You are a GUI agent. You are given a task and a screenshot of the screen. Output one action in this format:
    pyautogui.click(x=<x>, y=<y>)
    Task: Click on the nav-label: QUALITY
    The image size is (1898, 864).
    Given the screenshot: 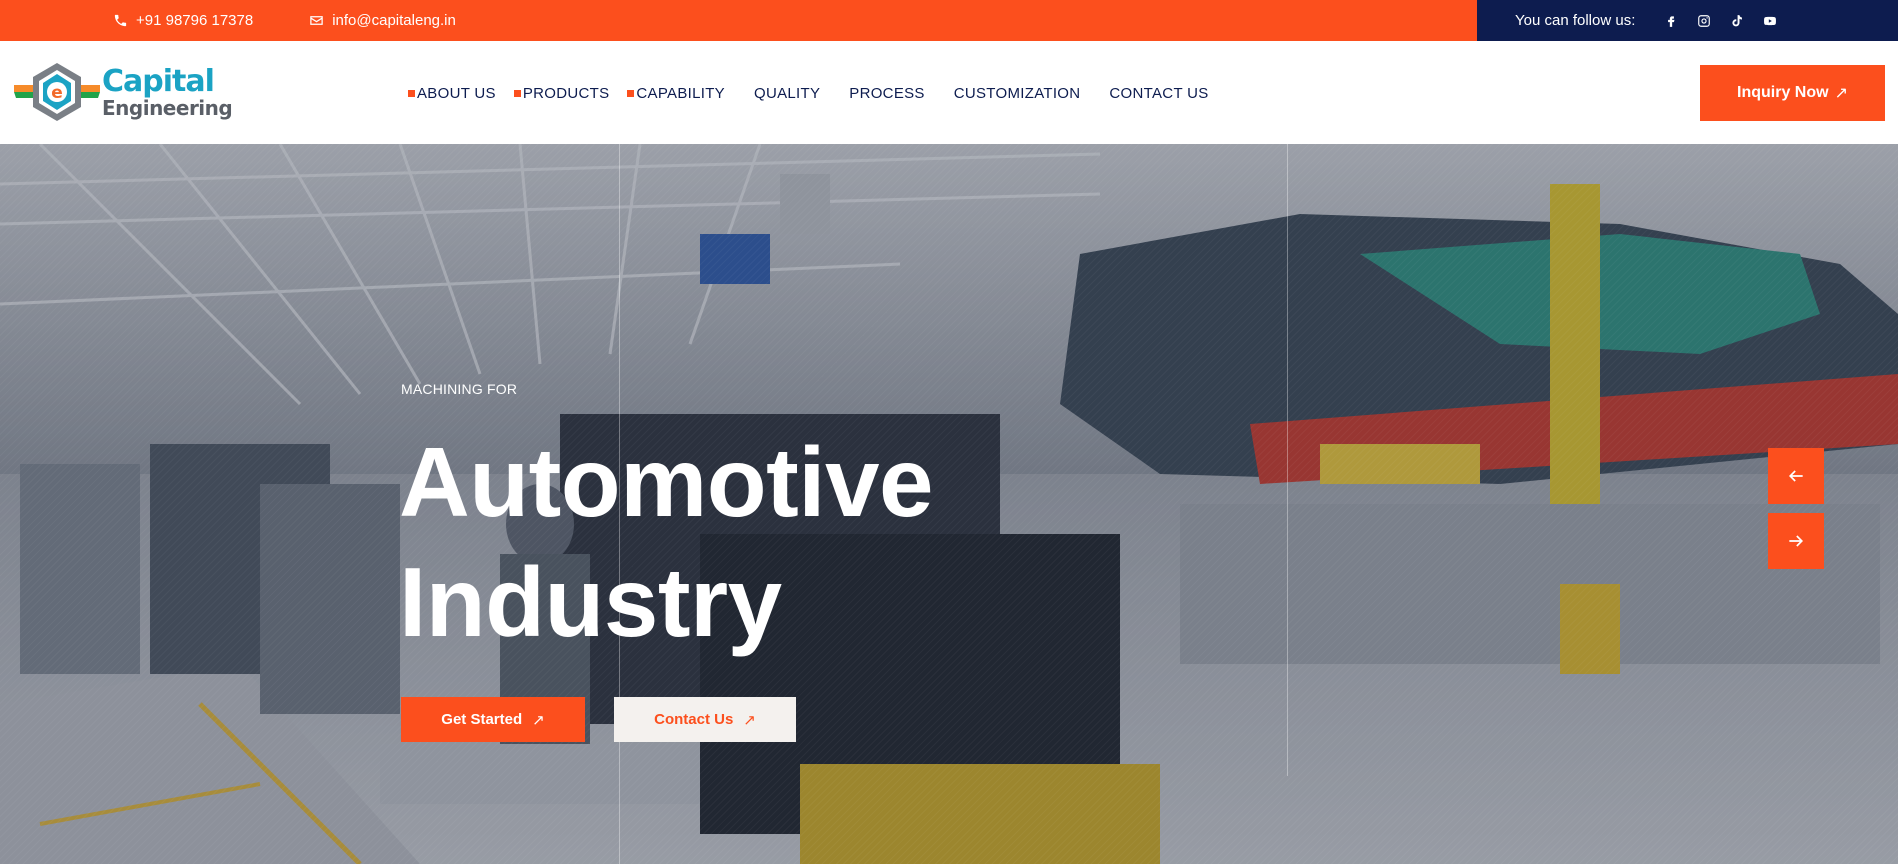 What is the action you would take?
    pyautogui.click(x=787, y=93)
    